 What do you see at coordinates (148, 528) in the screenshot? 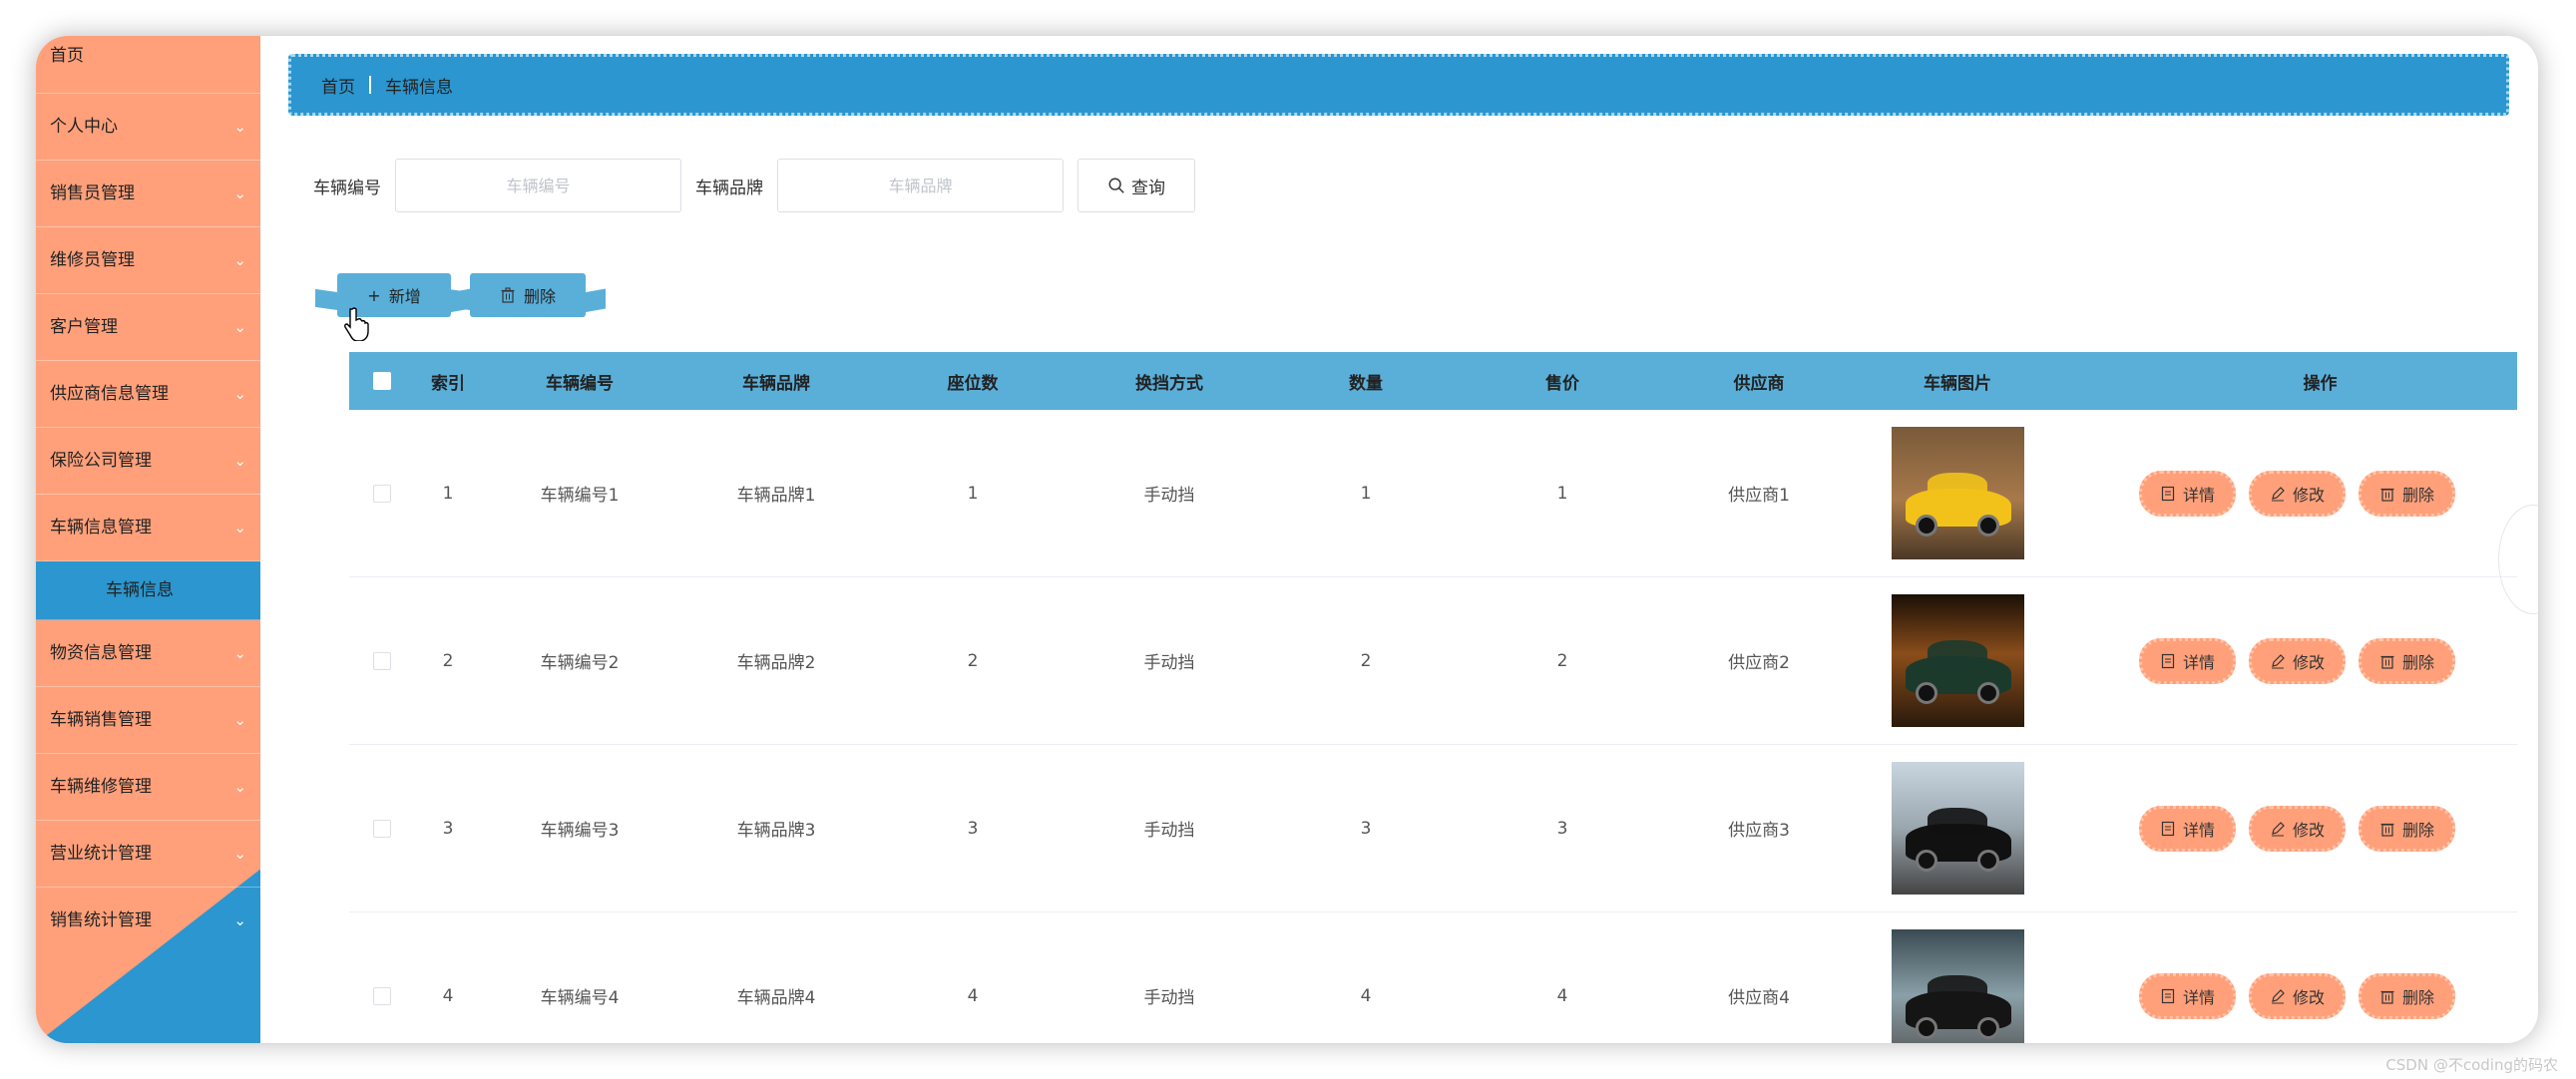
I see `sidebar-item: 车辆信息管理 ⌄` at bounding box center [148, 528].